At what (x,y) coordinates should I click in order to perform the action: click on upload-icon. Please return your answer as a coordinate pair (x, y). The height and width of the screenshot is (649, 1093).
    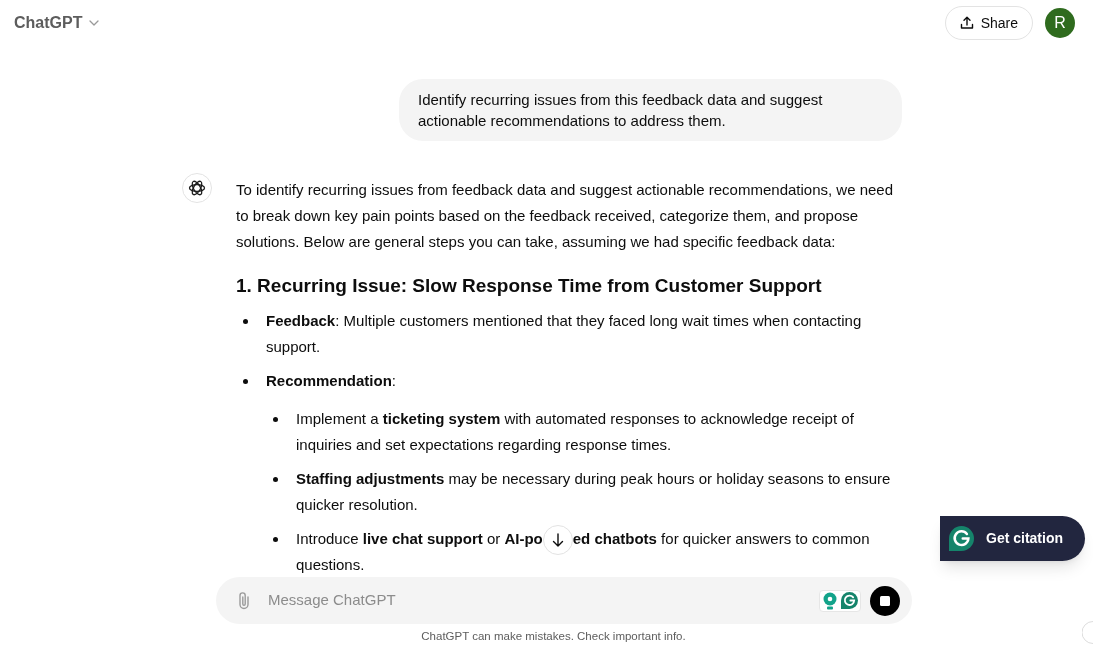
    Looking at the image, I should click on (966, 23).